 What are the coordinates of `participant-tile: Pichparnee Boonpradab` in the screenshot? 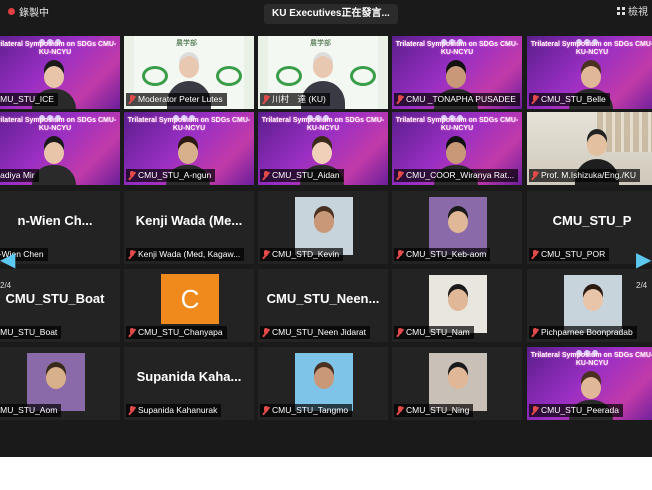 It's located at (589, 305).